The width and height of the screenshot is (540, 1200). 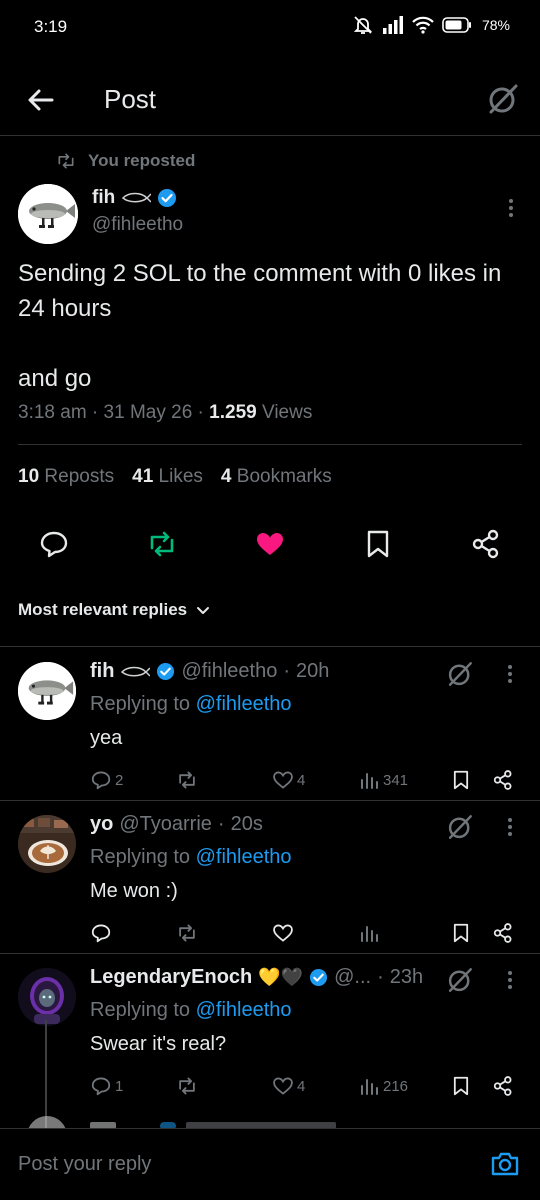 What do you see at coordinates (167, 477) in the screenshot?
I see `likes-stat: 41 Likes` at bounding box center [167, 477].